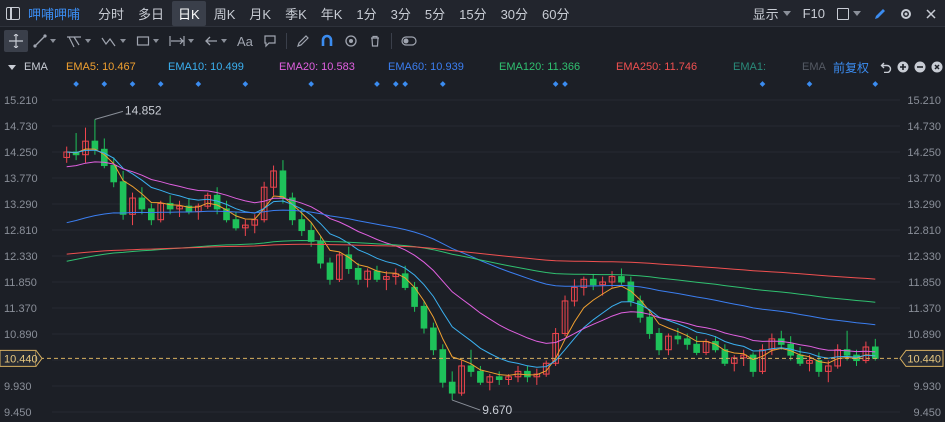 The height and width of the screenshot is (422, 945). I want to click on remove-circle-icon, so click(920, 67).